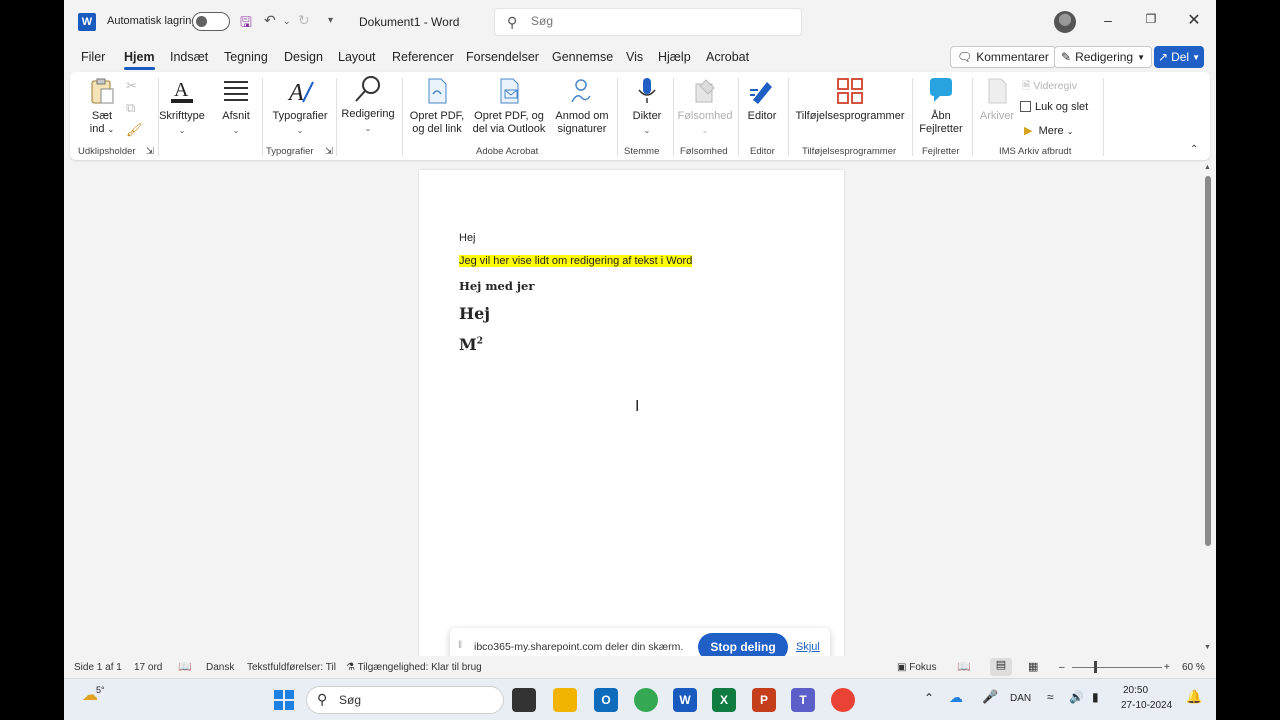  Describe the element at coordinates (423, 57) in the screenshot. I see `tab-references: Referencer` at that location.